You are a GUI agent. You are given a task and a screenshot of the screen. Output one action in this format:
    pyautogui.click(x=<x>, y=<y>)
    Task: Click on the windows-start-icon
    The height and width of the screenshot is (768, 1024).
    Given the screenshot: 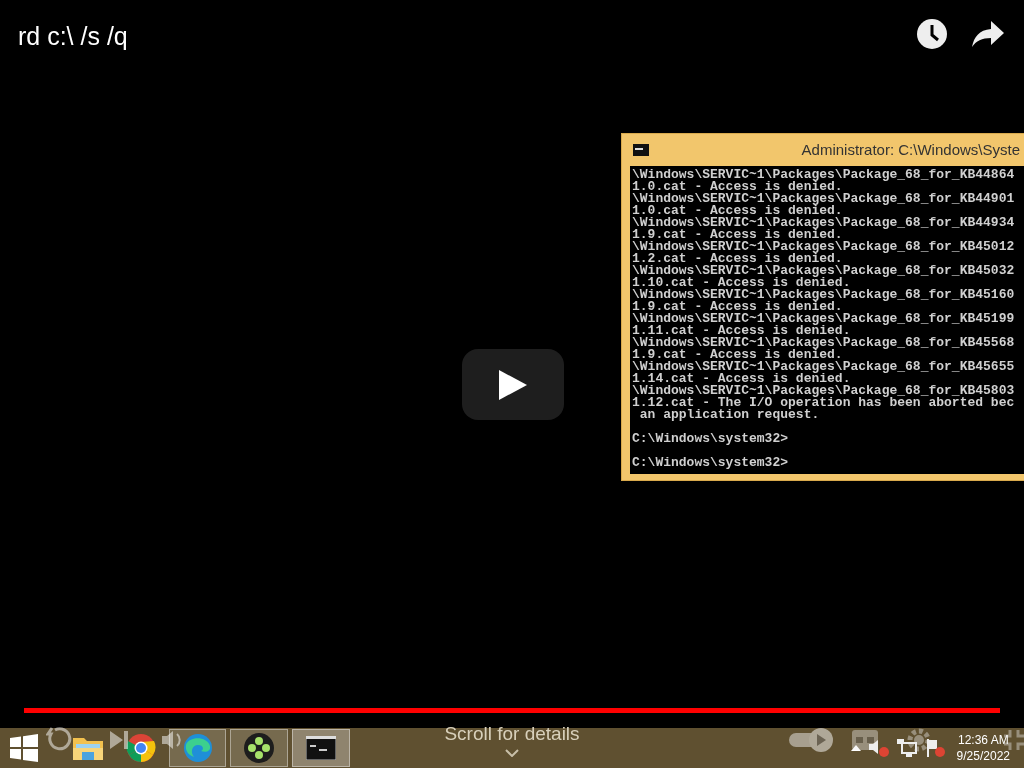 What is the action you would take?
    pyautogui.click(x=24, y=748)
    